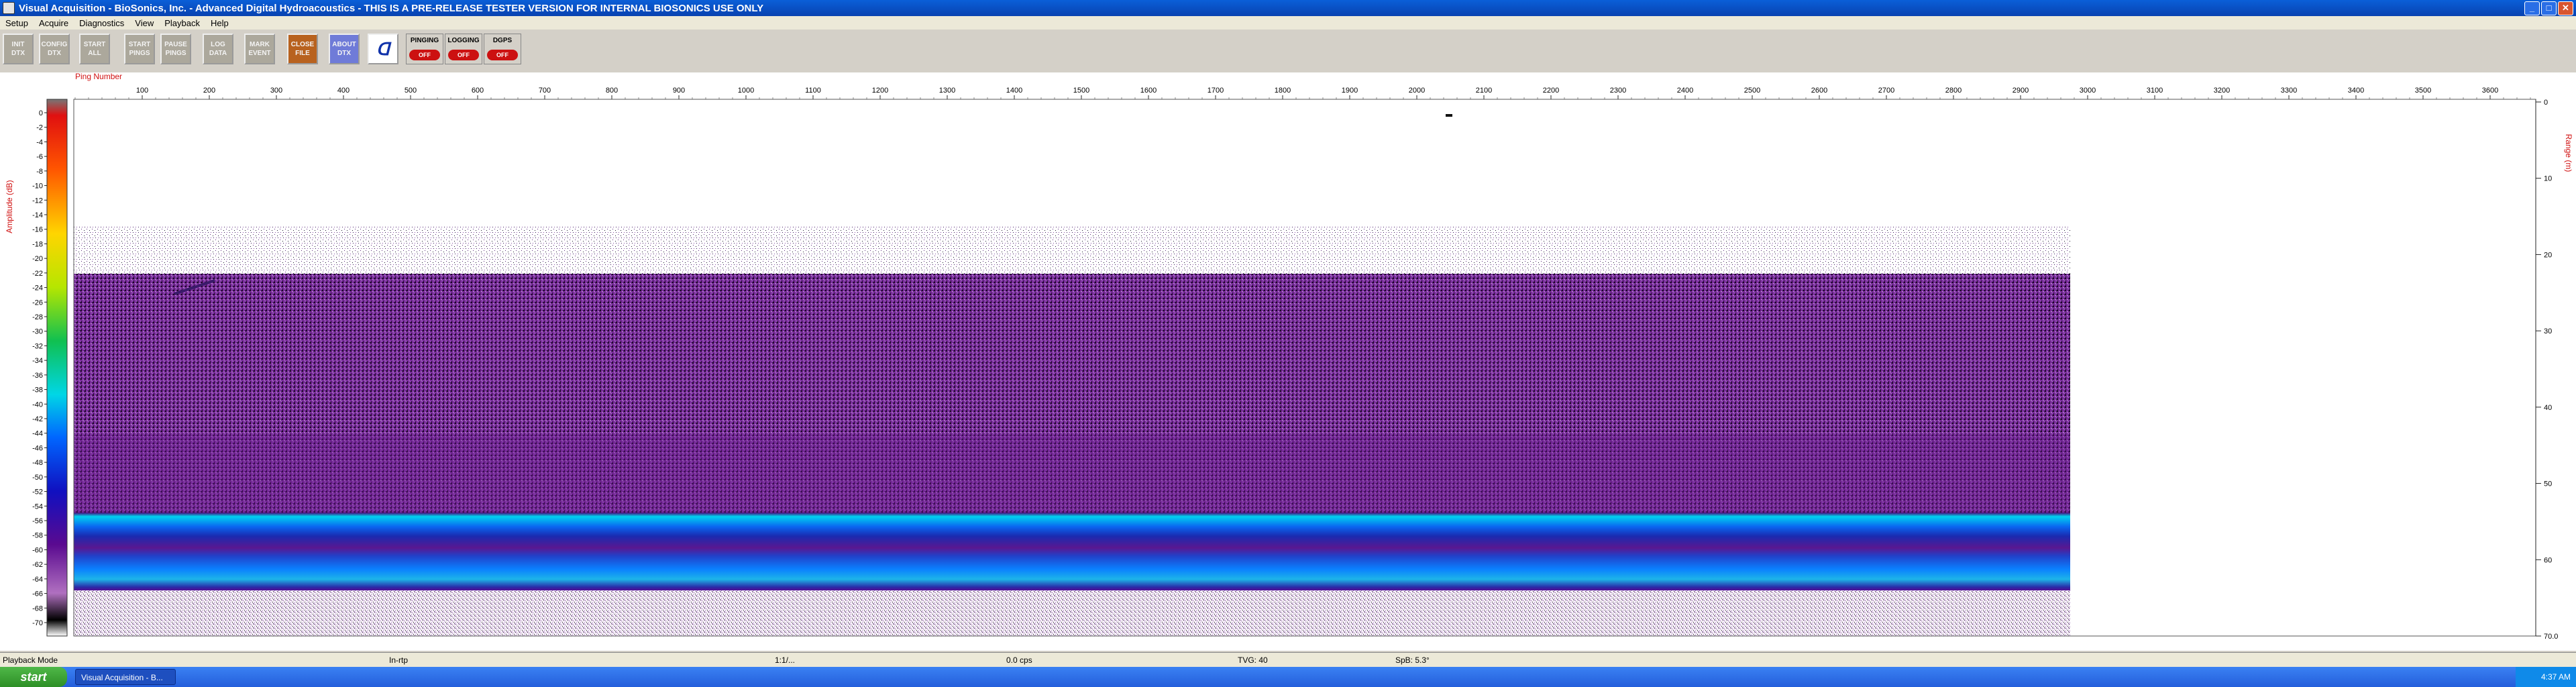  What do you see at coordinates (1288, 677) in the screenshot?
I see `taskbar: start Visual Acquisition - B... 4:37 AM` at bounding box center [1288, 677].